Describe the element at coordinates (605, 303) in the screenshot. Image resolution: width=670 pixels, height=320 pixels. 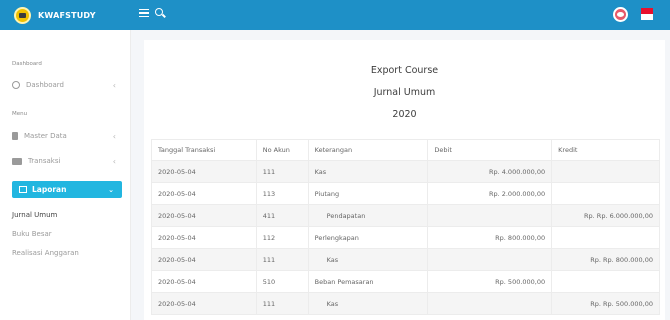
I see `cell-credit: Rp. Rp. 500.000,00` at that location.